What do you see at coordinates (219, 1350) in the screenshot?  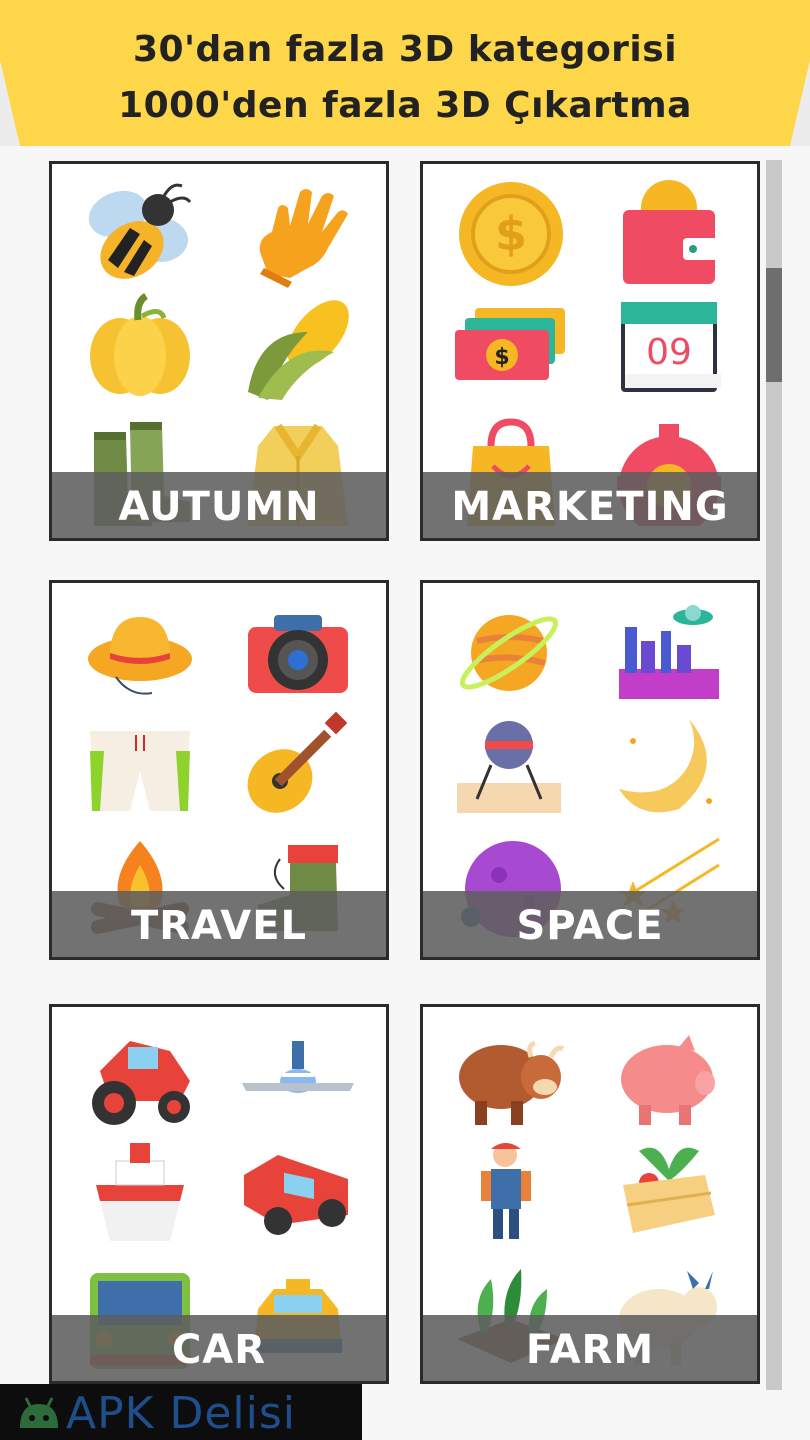 I see `category-label: CAR` at bounding box center [219, 1350].